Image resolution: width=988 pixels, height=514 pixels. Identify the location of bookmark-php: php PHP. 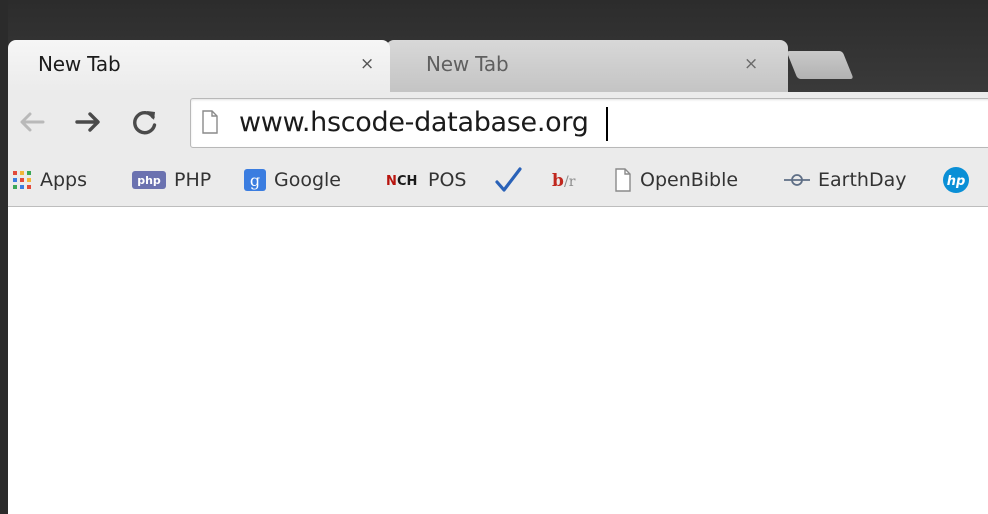
(171, 180).